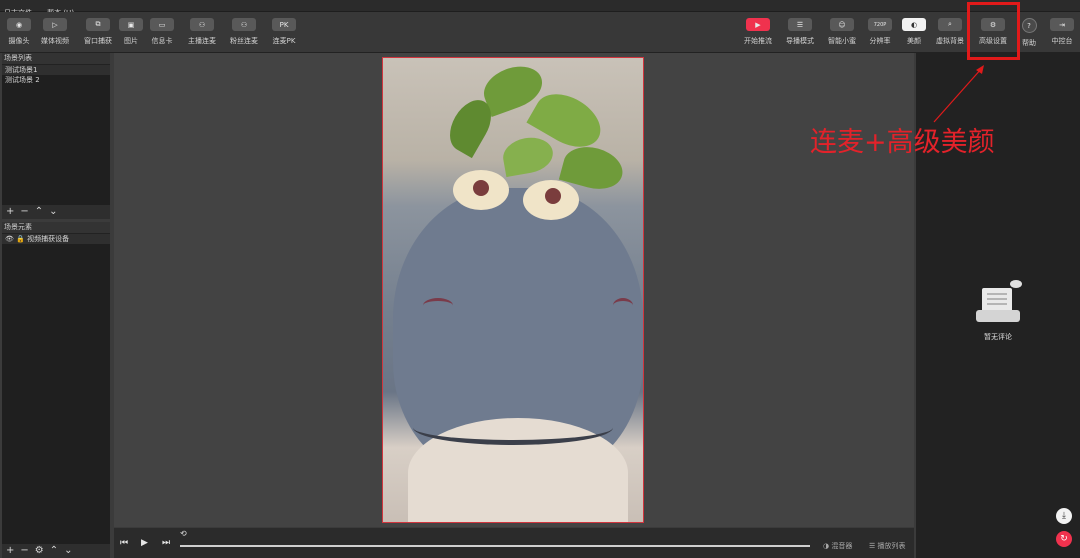 This screenshot has height=558, width=1080. What do you see at coordinates (1064, 516) in the screenshot?
I see `download-icon: ⤓` at bounding box center [1064, 516].